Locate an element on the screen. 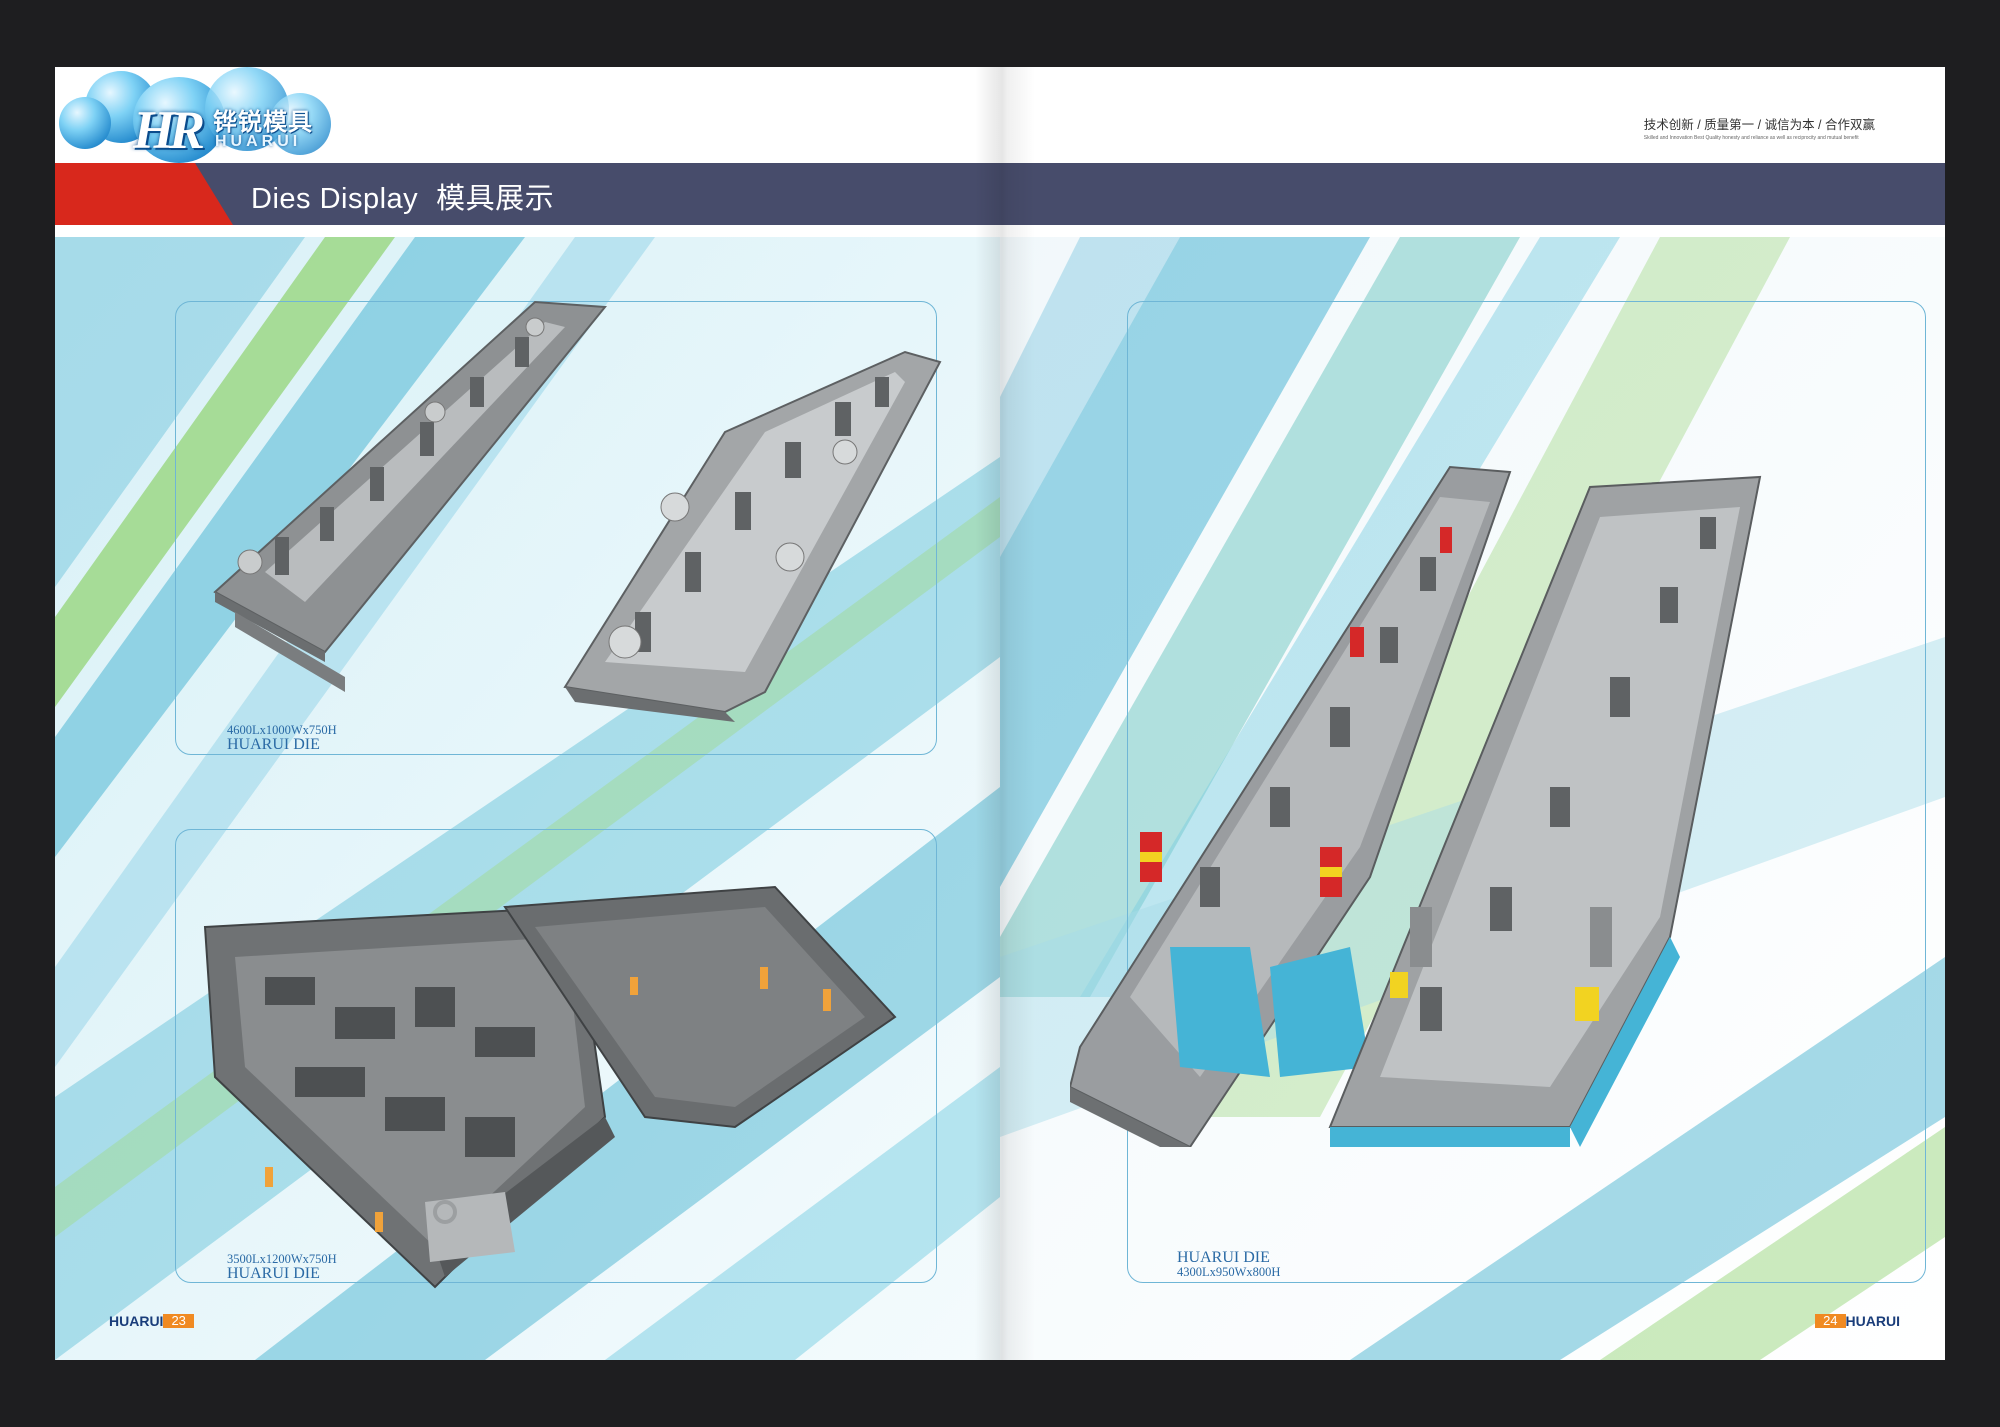 The image size is (2000, 1427). logo-name-cn: 铧锐模具 is located at coordinates (263, 122).